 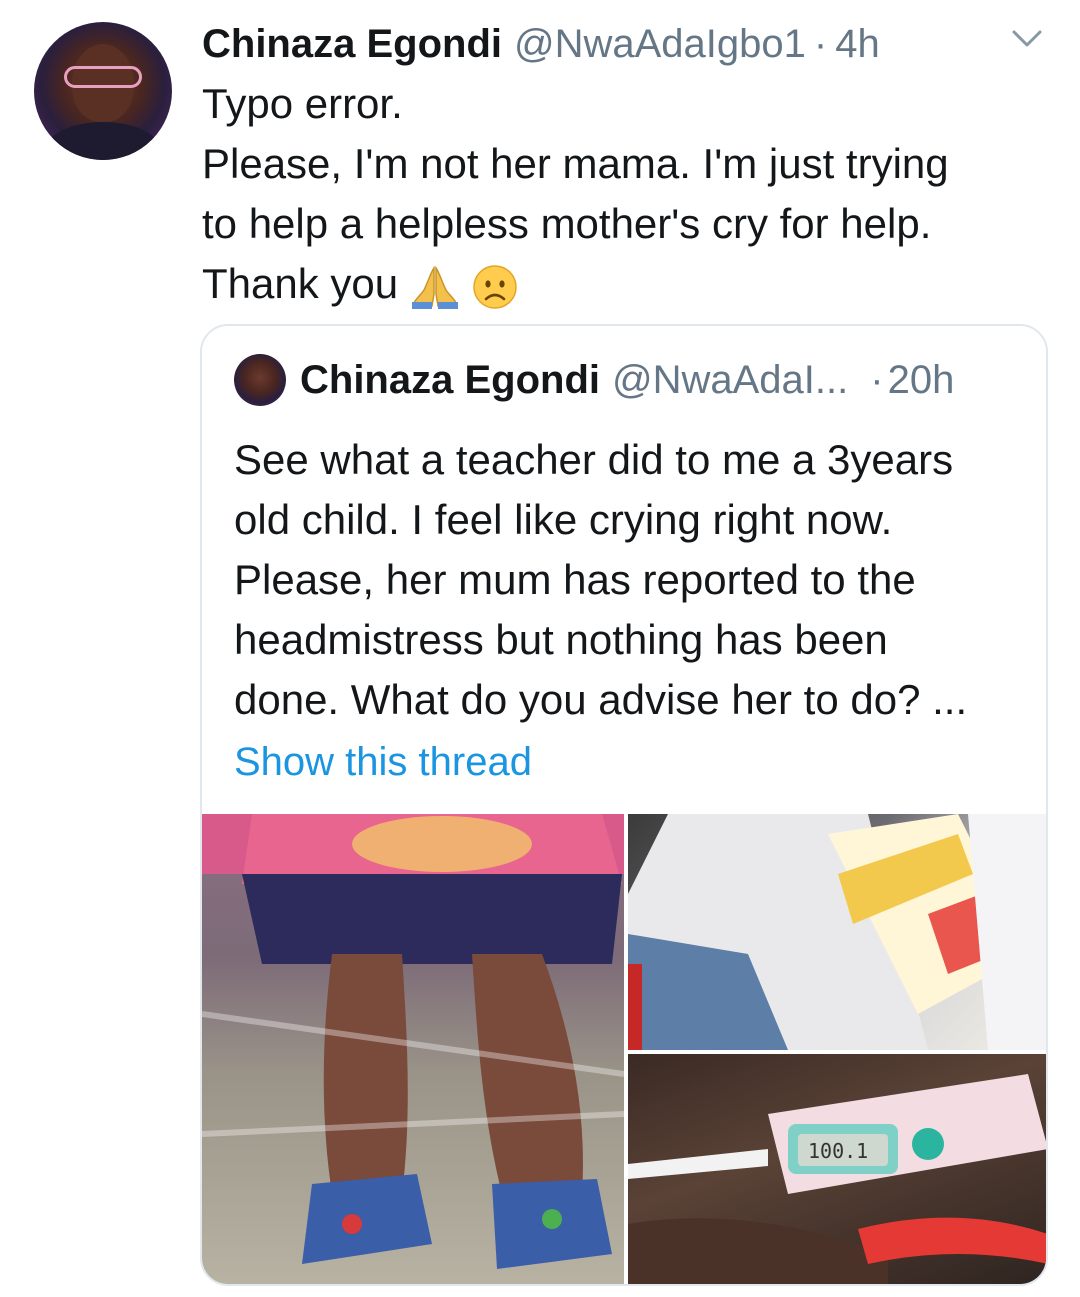 What do you see at coordinates (300, 283) in the screenshot?
I see `tweet-text-thank-you: Thank you` at bounding box center [300, 283].